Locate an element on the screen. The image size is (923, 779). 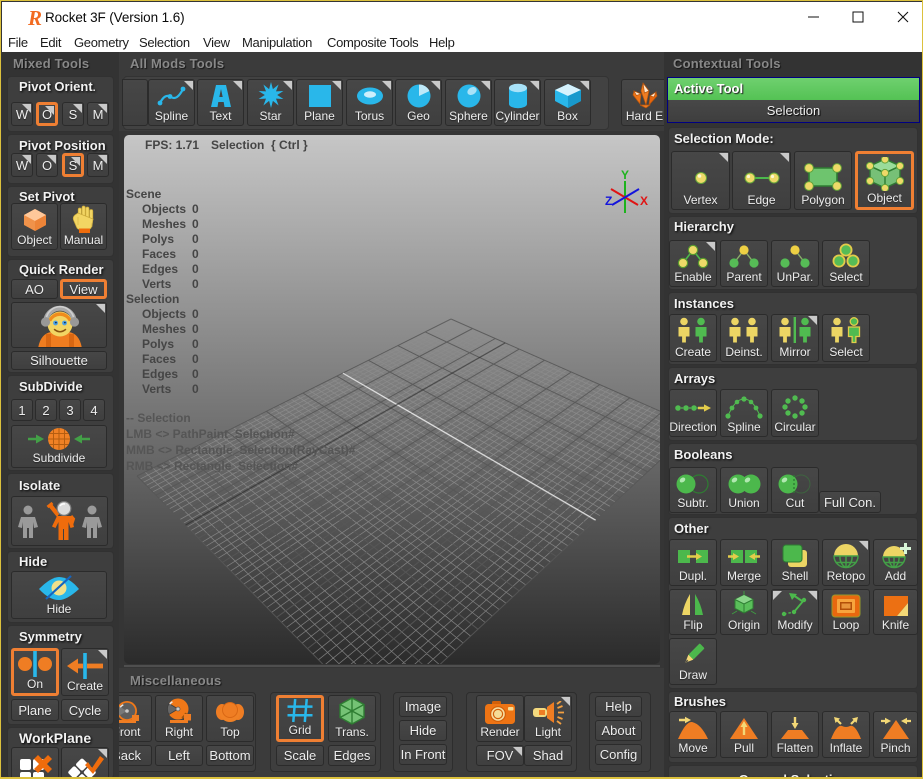
svg-text: Z is located at coordinates (608, 201).